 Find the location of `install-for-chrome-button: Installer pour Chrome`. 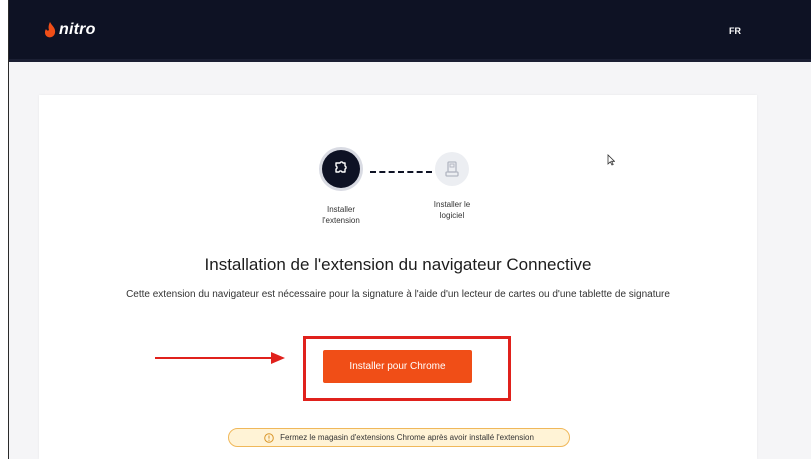

install-for-chrome-button: Installer pour Chrome is located at coordinates (397, 366).